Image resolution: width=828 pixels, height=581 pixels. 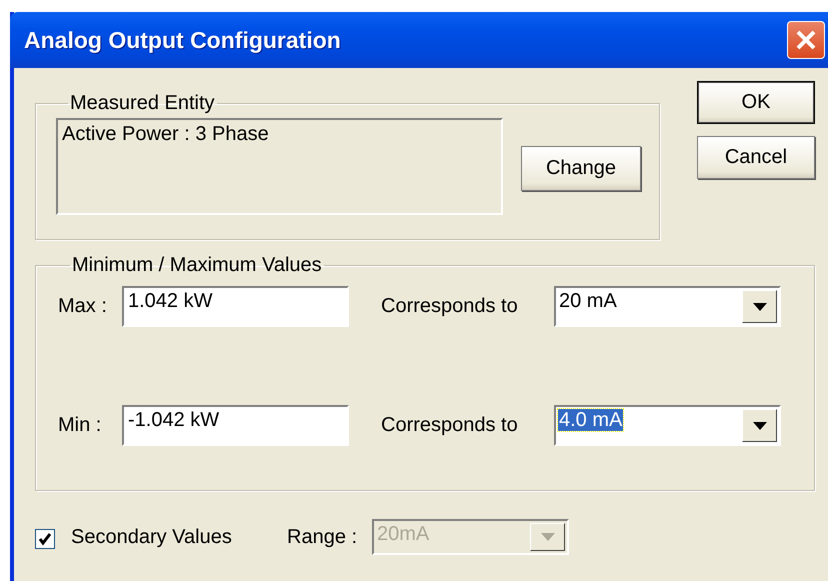 I want to click on range-label: Range :, so click(x=322, y=537).